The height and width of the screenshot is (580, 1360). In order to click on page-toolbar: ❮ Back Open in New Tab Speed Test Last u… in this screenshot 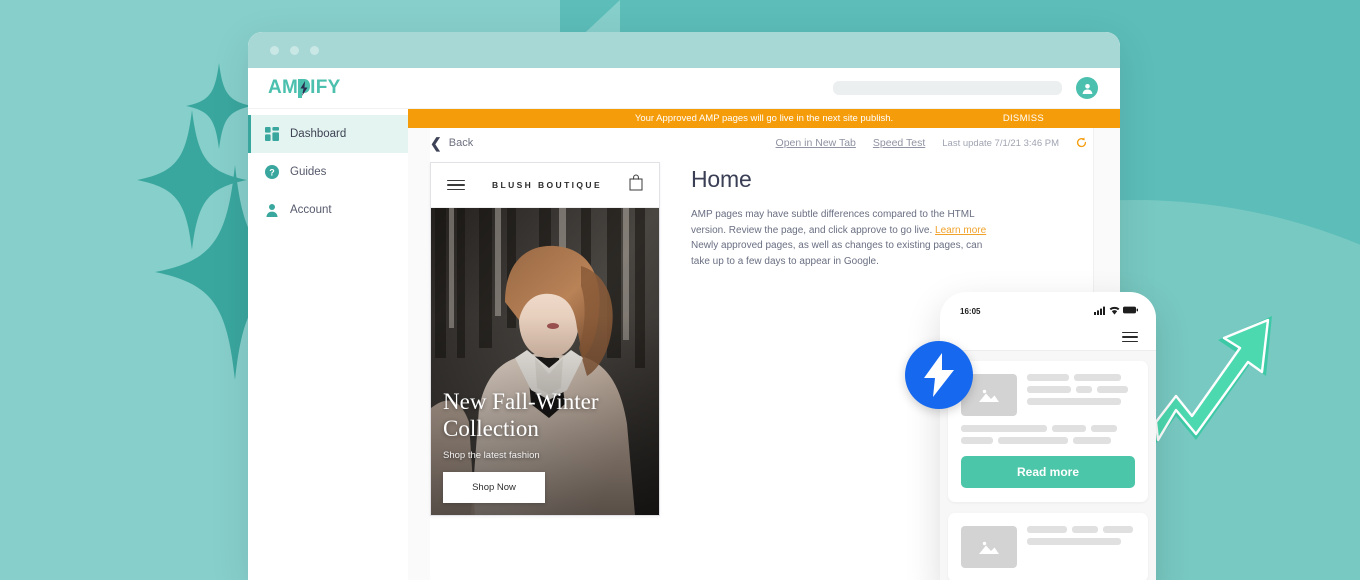, I will do `click(761, 143)`.